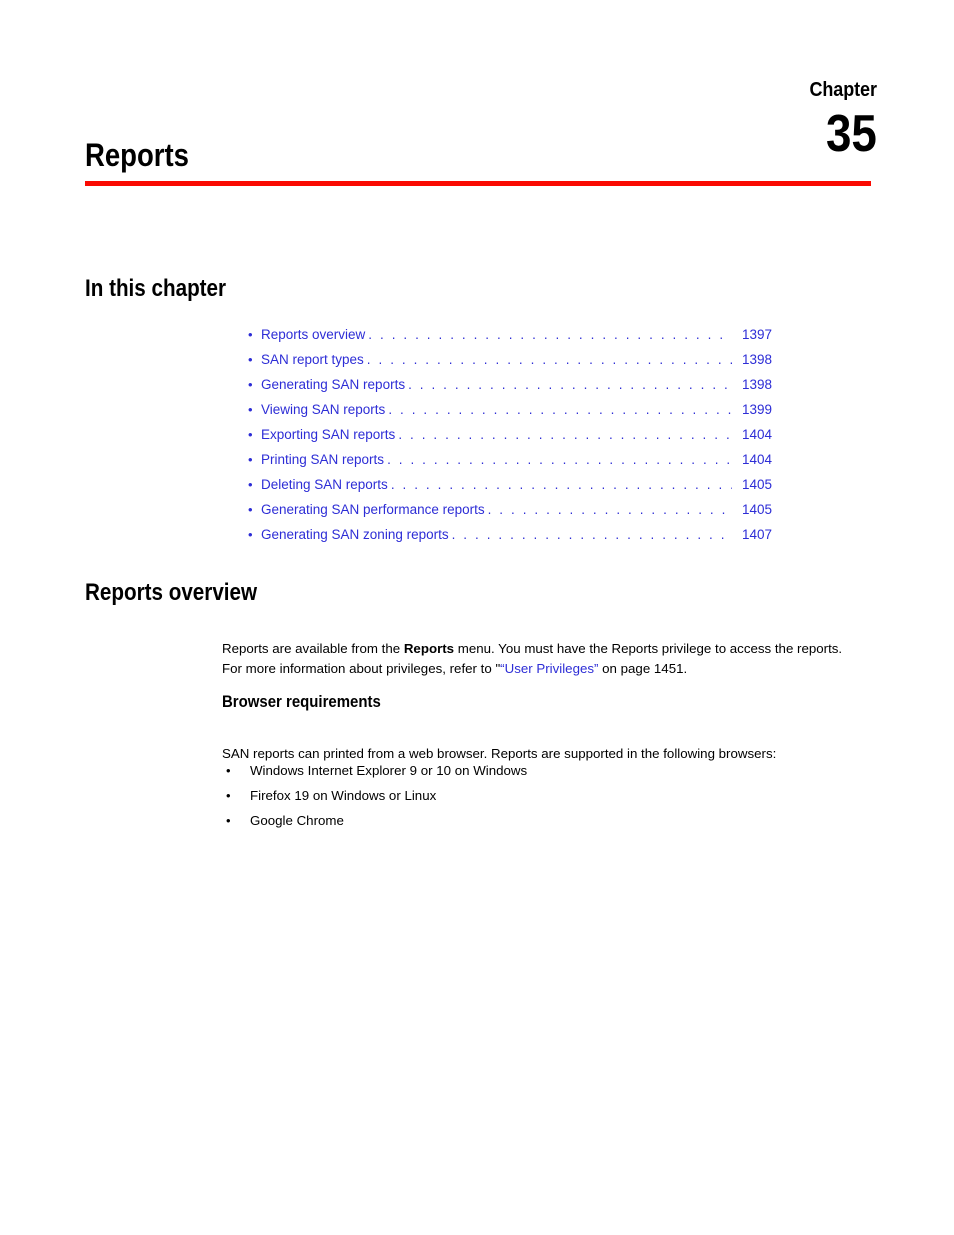 The width and height of the screenshot is (954, 1235). I want to click on user-privileges-link: “User Privileges”, so click(549, 668).